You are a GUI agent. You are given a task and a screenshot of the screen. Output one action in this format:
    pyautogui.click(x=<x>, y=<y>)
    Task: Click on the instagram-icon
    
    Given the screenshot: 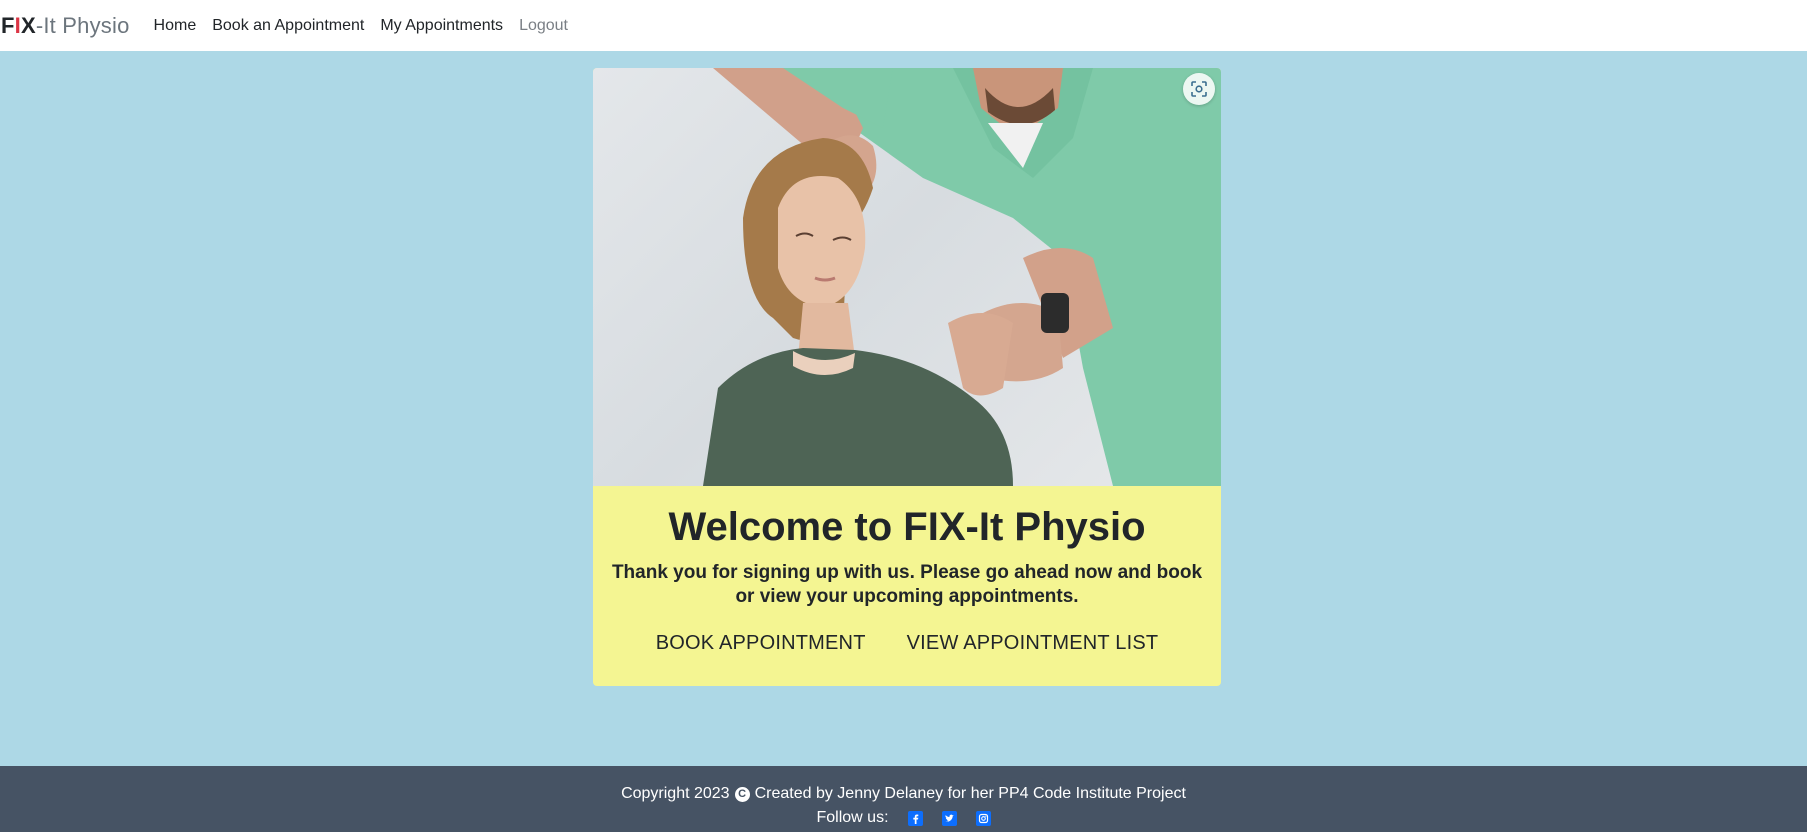 What is the action you would take?
    pyautogui.click(x=983, y=818)
    